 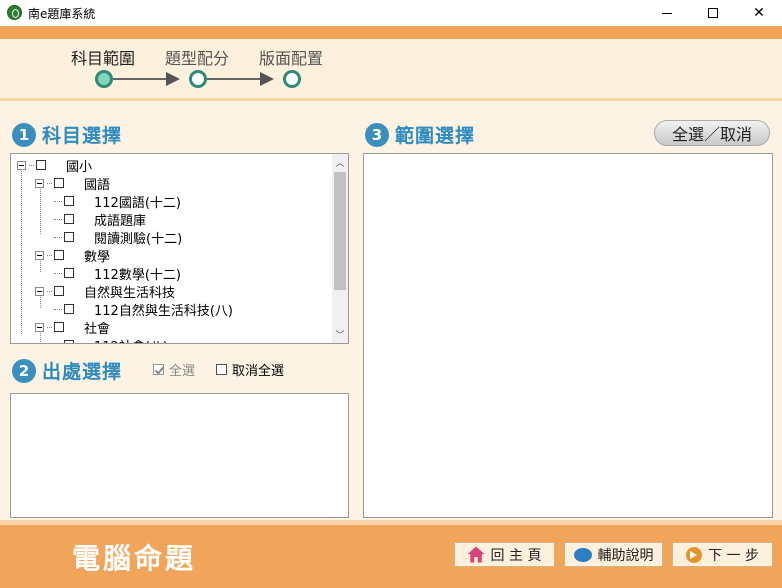 I want to click on minimize-icon, so click(x=667, y=13).